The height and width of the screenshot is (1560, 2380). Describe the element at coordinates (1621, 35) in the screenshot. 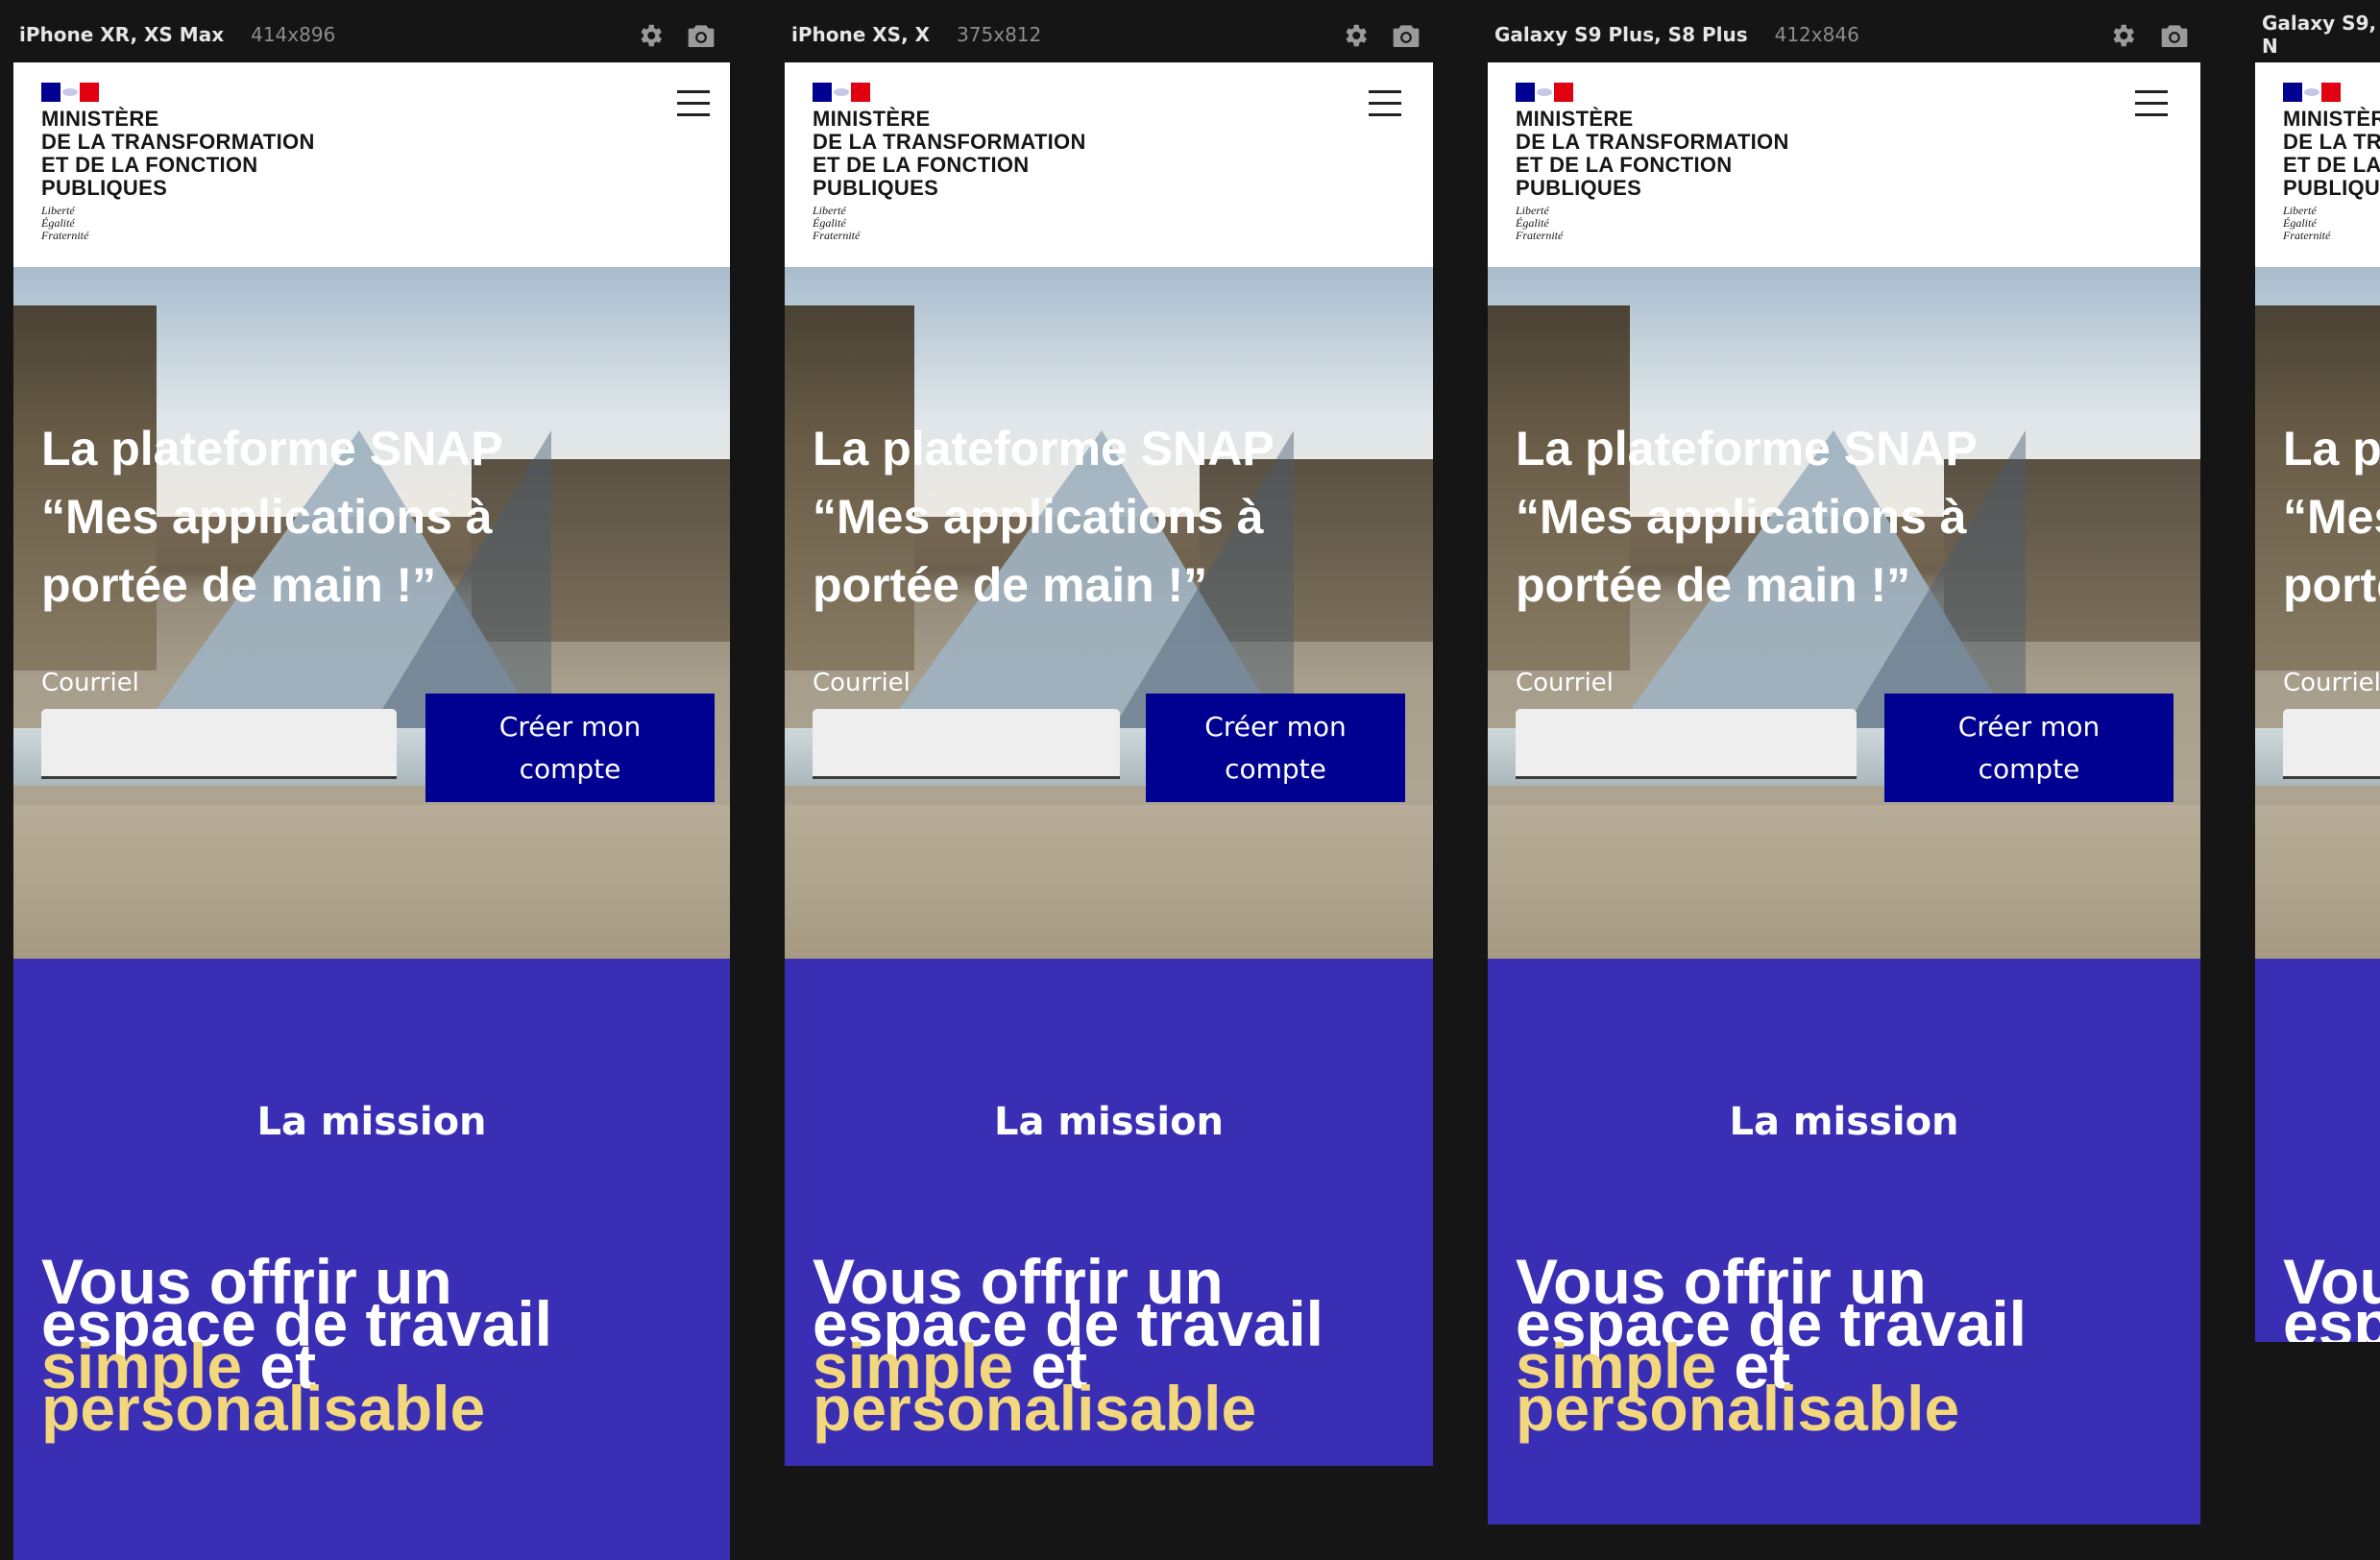

I see `device-name: Galaxy S9 Plus, S8 Plus` at that location.